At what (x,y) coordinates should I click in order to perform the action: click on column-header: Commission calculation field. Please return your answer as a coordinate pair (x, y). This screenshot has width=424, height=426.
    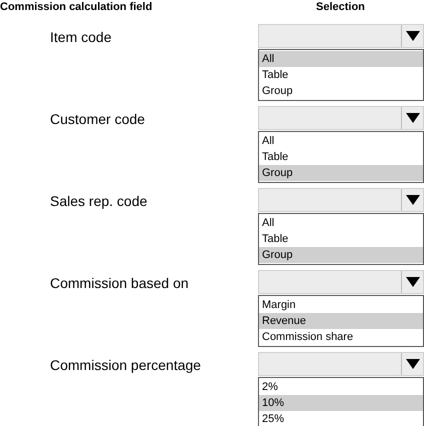
    Looking at the image, I should click on (77, 7).